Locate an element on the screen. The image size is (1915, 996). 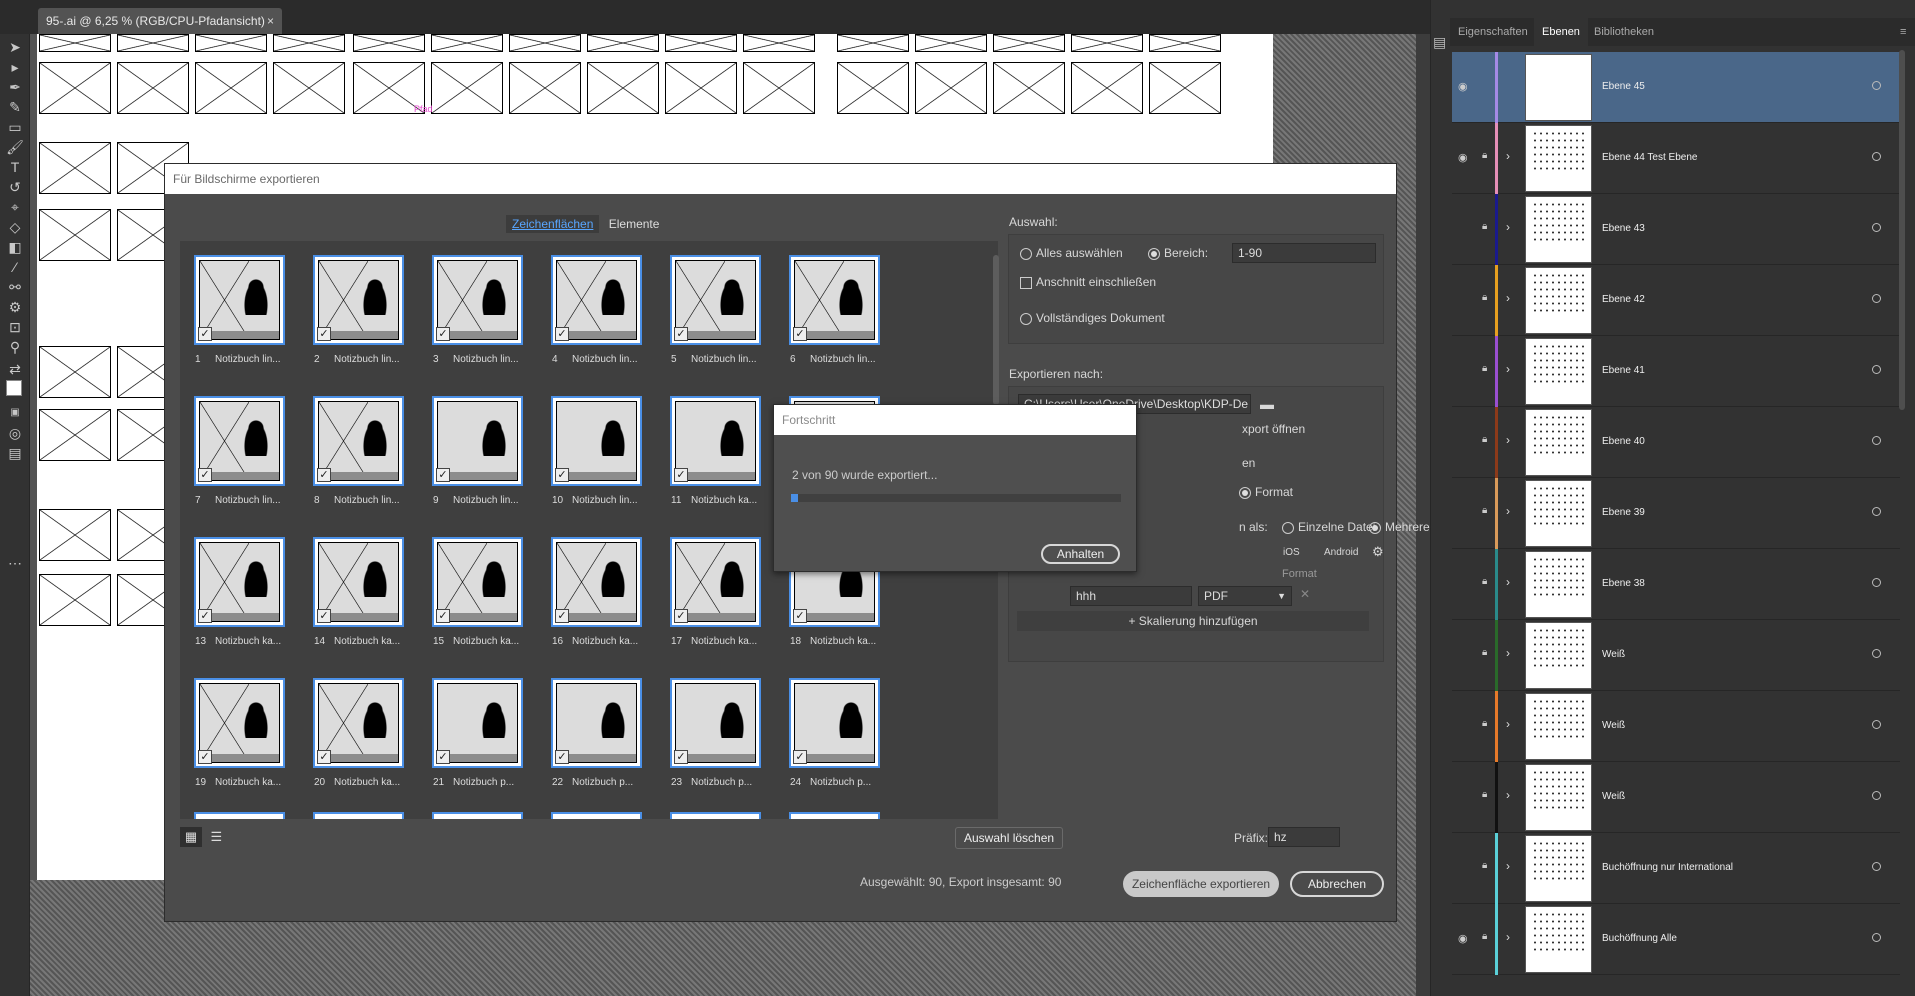
selection-tool-icon: ➤ is located at coordinates (15, 47).